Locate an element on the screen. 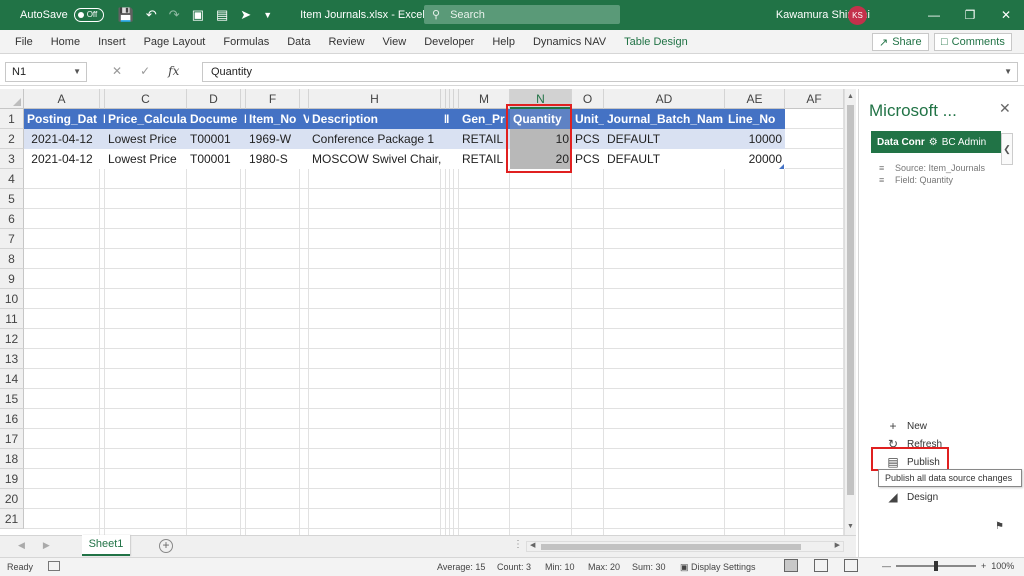 This screenshot has height=576, width=1024. table-header-cell: V is located at coordinates (304, 119).